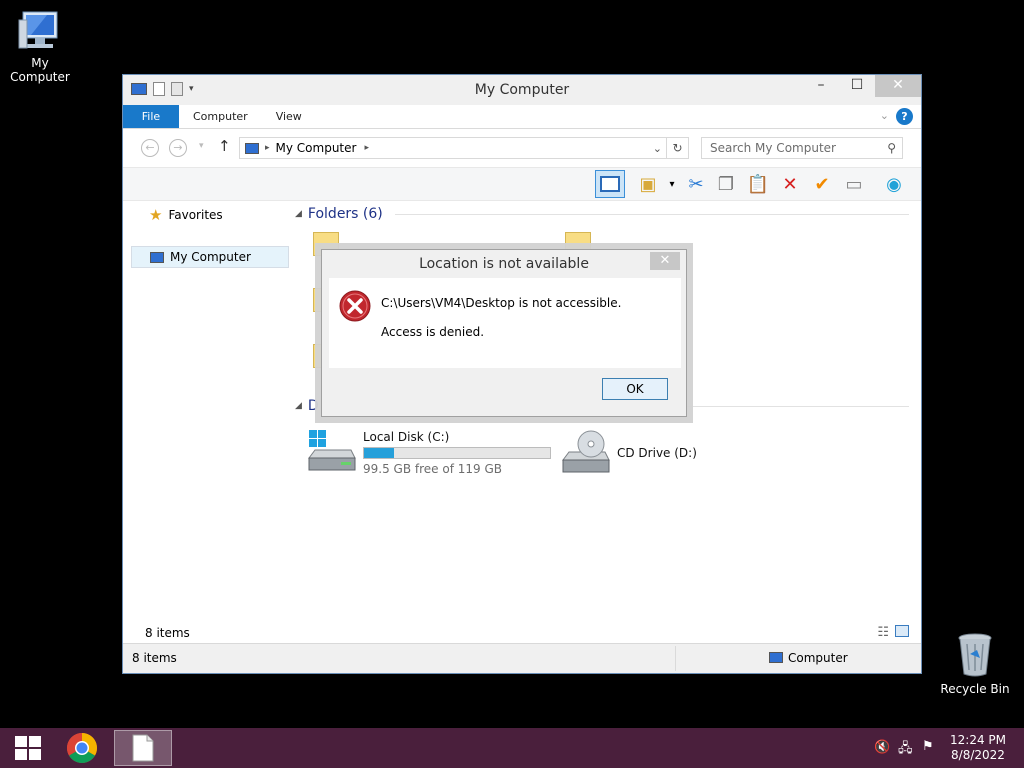 Image resolution: width=1024 pixels, height=768 pixels. I want to click on checkmark-icon: ✔, so click(822, 185).